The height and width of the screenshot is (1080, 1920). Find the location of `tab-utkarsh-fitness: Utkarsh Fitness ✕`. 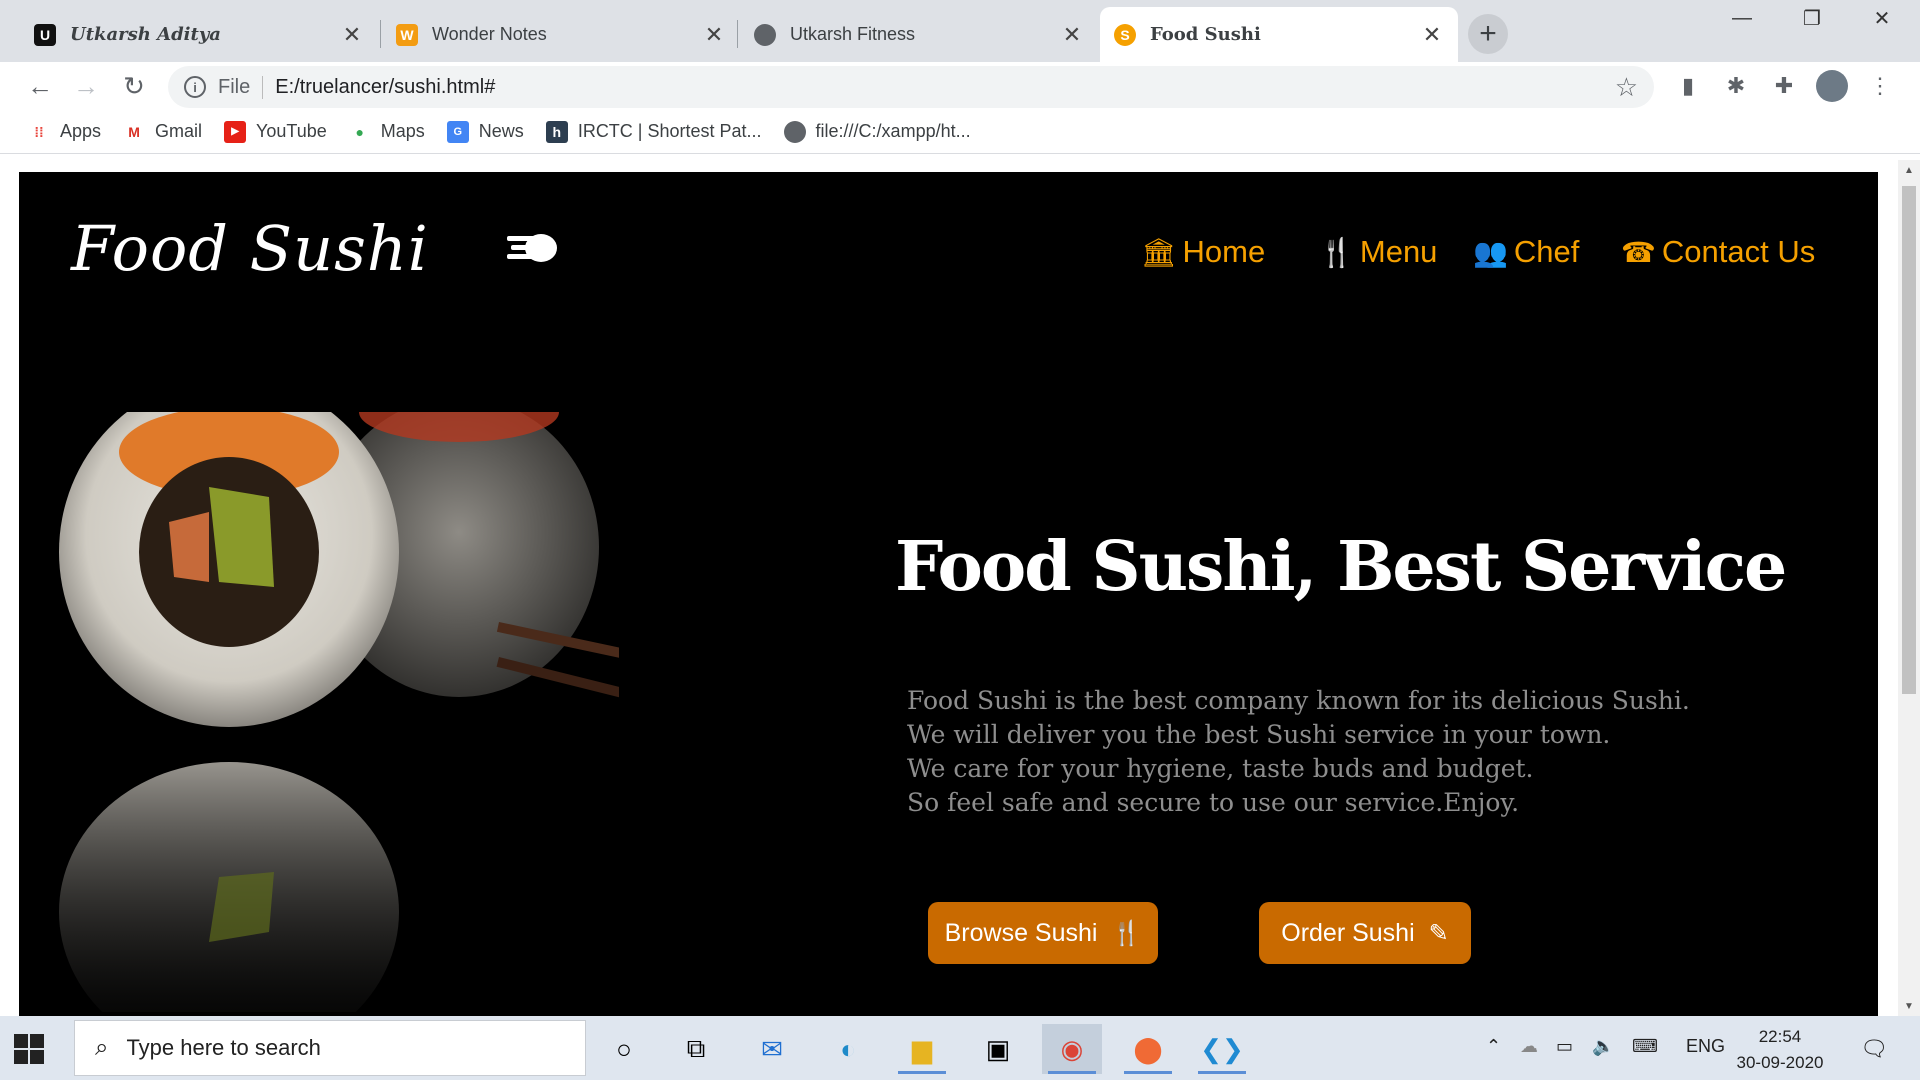

tab-utkarsh-fitness: Utkarsh Fitness ✕ is located at coordinates (919, 34).